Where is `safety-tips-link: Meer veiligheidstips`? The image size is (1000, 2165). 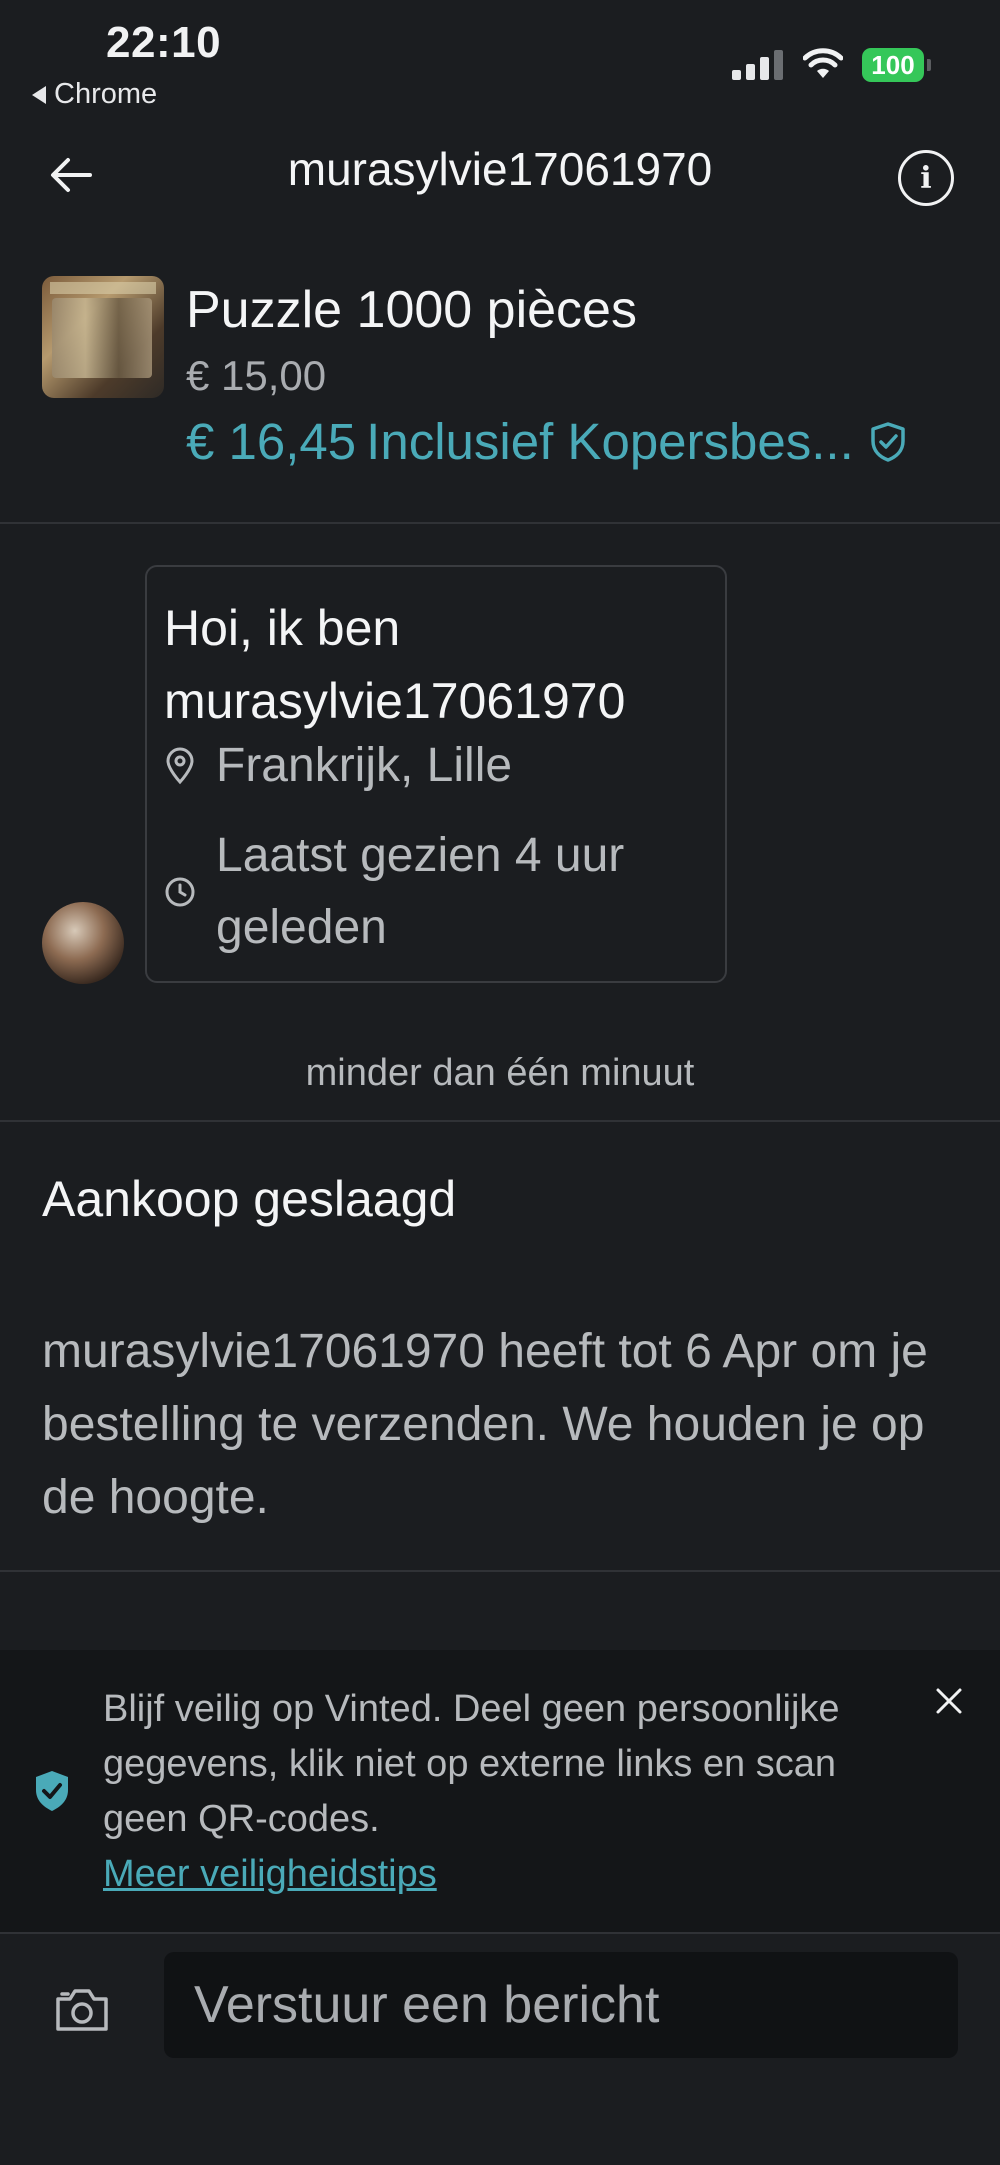 safety-tips-link: Meer veiligheidstips is located at coordinates (270, 1874).